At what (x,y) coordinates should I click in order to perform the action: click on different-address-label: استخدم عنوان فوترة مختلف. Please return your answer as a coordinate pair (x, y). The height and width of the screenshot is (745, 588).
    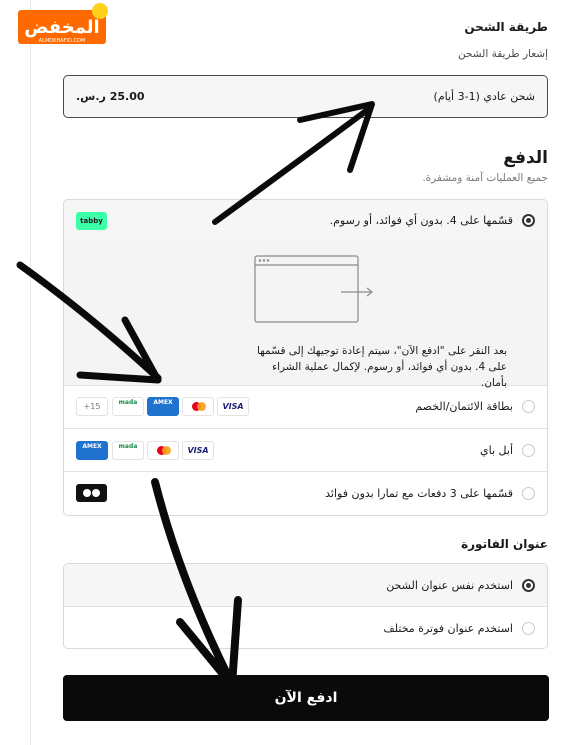
    Looking at the image, I should click on (448, 628).